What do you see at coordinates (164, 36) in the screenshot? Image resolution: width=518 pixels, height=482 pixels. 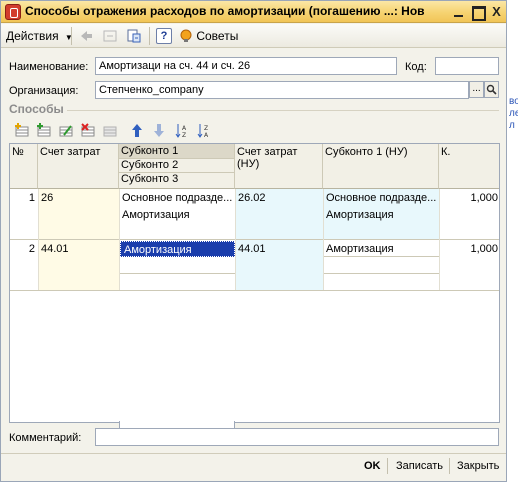 I see `help-icon: ?` at bounding box center [164, 36].